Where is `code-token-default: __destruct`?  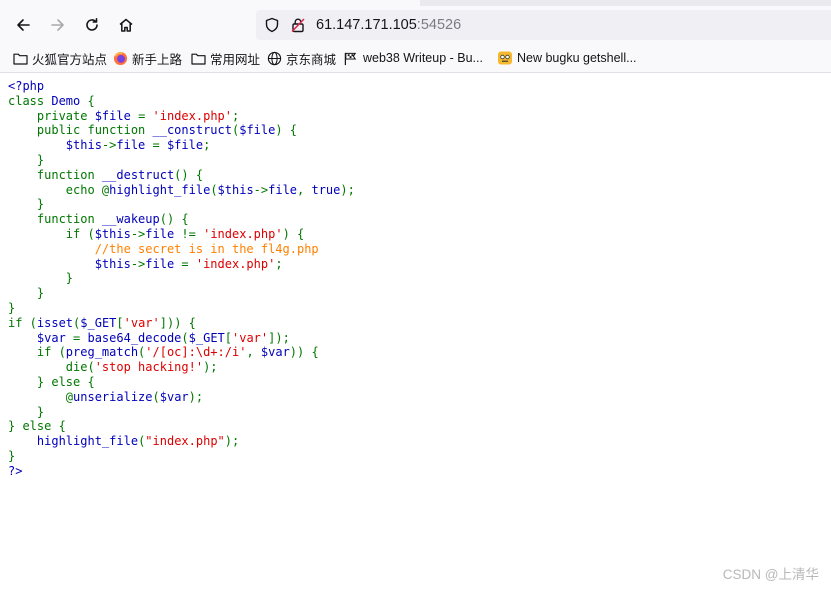 code-token-default: __destruct is located at coordinates (138, 174).